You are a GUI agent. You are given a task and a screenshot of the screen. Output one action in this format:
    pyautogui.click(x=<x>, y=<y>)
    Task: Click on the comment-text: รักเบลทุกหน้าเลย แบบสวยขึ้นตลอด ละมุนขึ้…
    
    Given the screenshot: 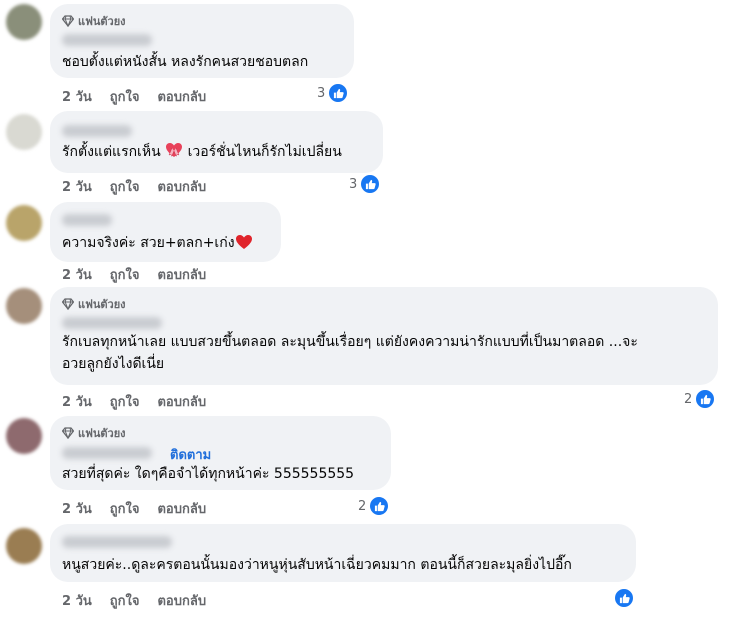 What is the action you would take?
    pyautogui.click(x=384, y=353)
    